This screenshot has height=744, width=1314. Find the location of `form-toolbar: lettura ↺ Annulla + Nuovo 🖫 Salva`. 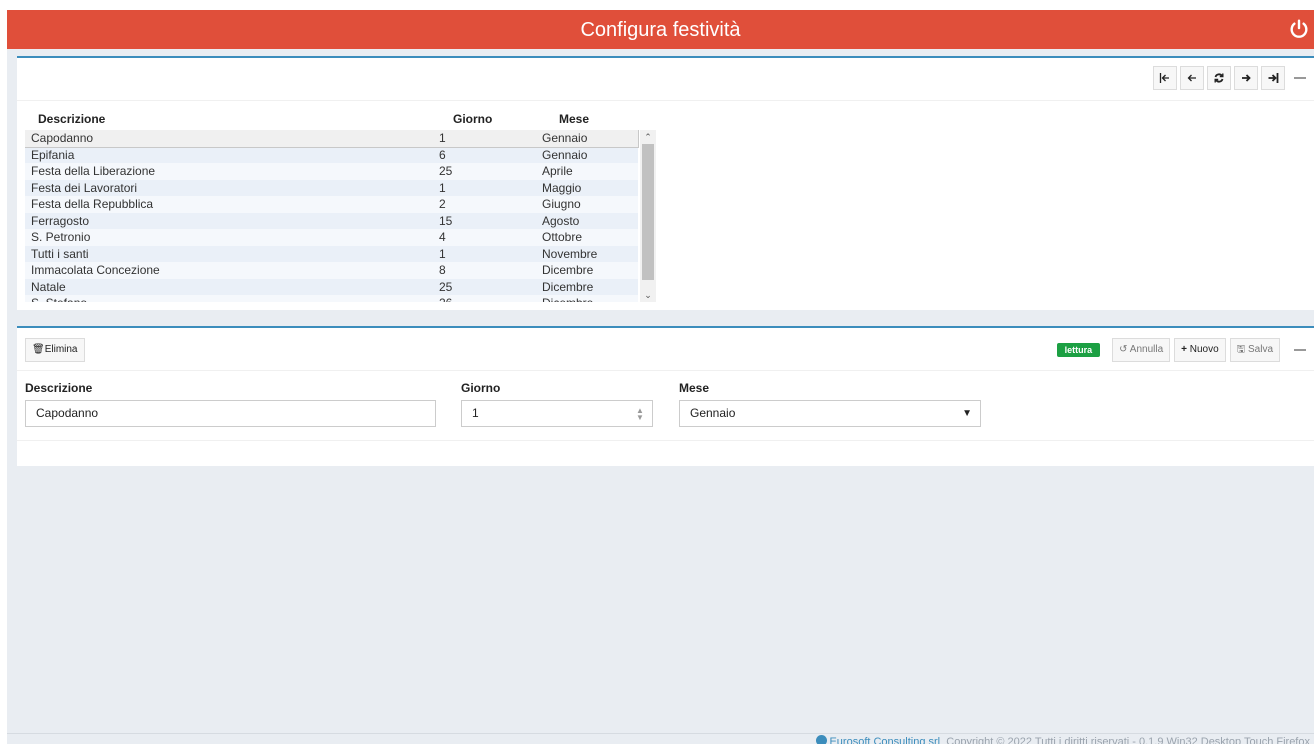

form-toolbar: lettura ↺ Annulla + Nuovo 🖫 Salva is located at coordinates (1181, 350).